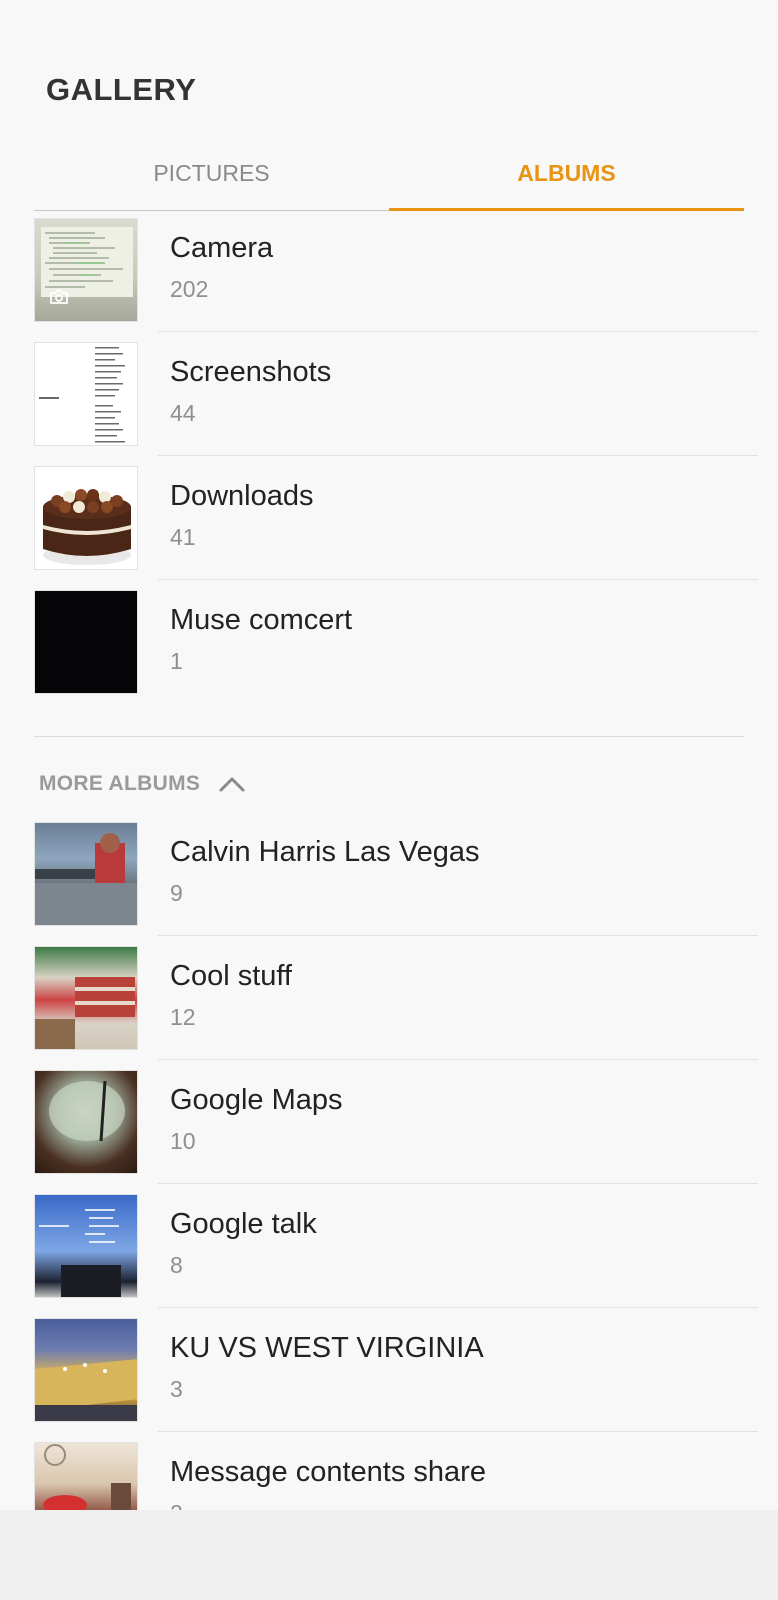 The image size is (778, 1600). Describe the element at coordinates (176, 1389) in the screenshot. I see `album-count: 3` at that location.